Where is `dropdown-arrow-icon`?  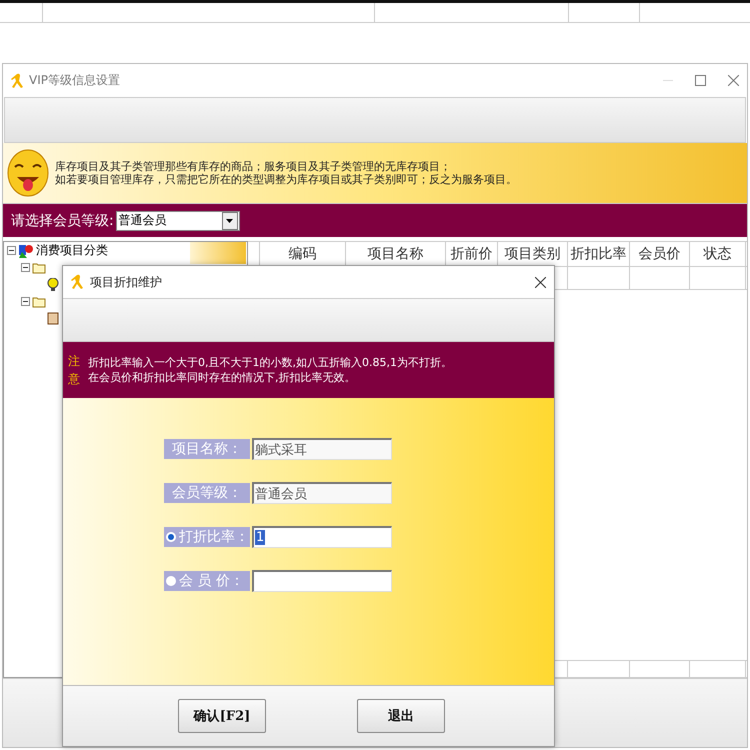
dropdown-arrow-icon is located at coordinates (230, 220).